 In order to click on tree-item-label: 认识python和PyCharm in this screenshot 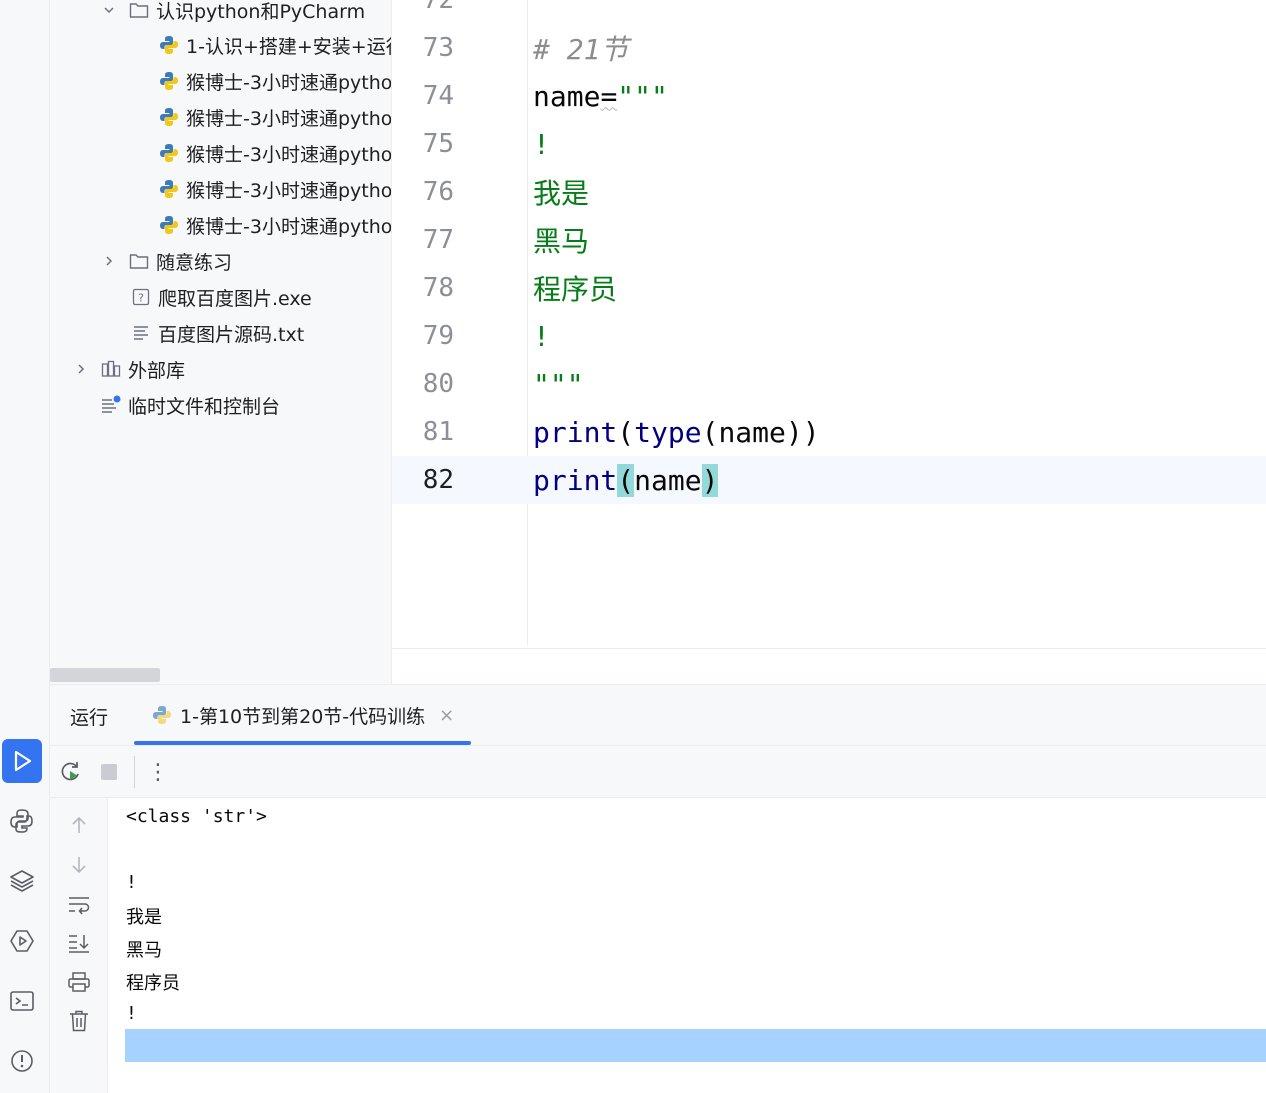, I will do `click(261, 11)`.